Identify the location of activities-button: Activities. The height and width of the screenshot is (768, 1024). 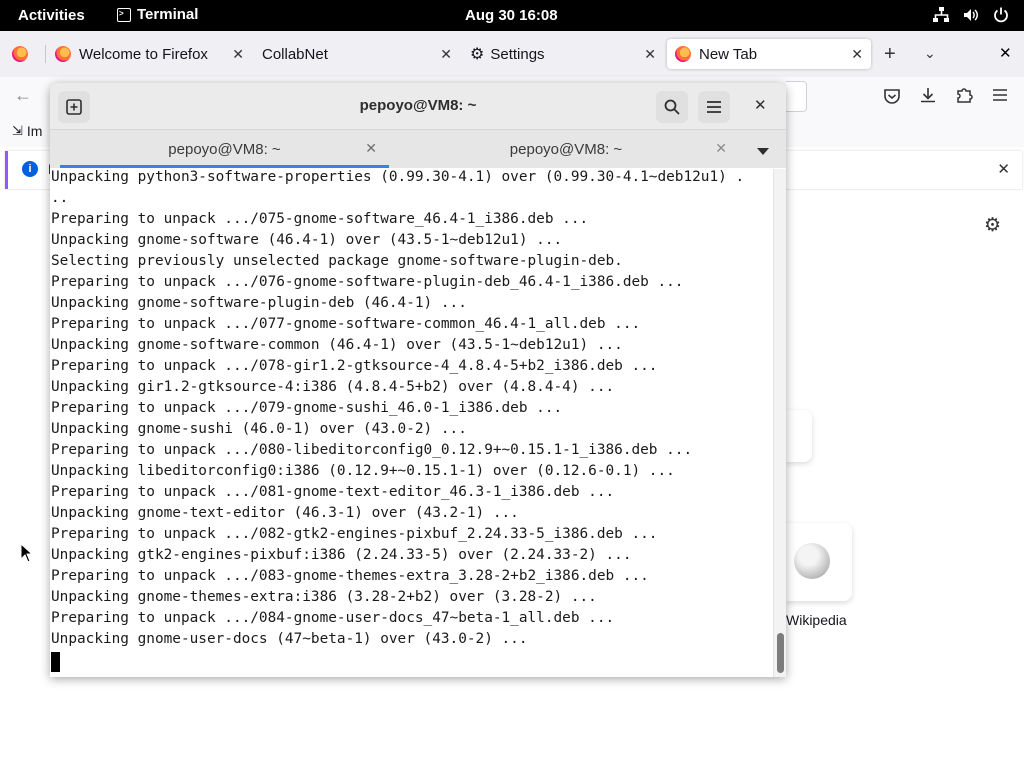
(51, 15).